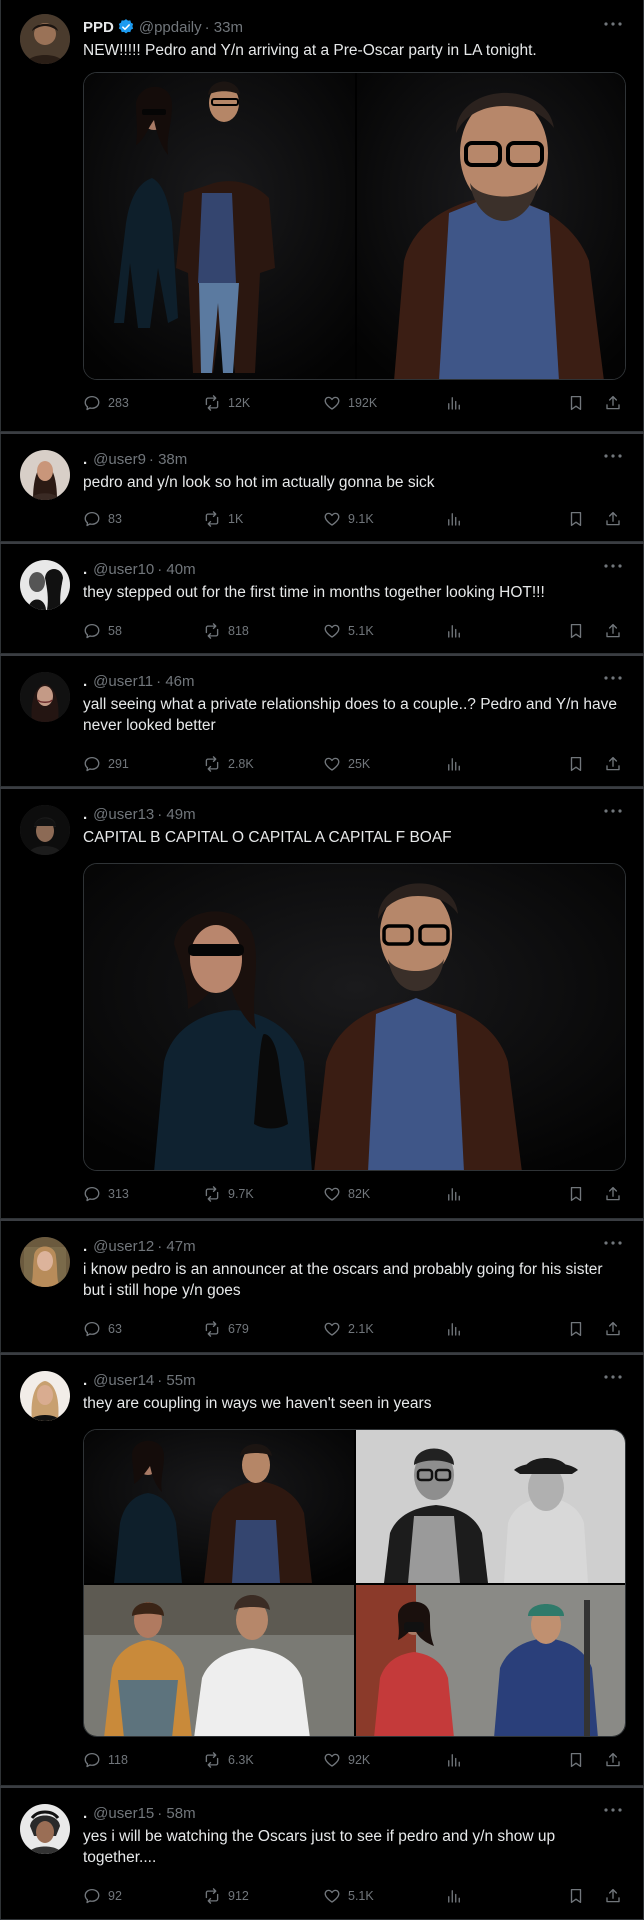  Describe the element at coordinates (170, 27) in the screenshot. I see `handle: @ppdaily` at that location.